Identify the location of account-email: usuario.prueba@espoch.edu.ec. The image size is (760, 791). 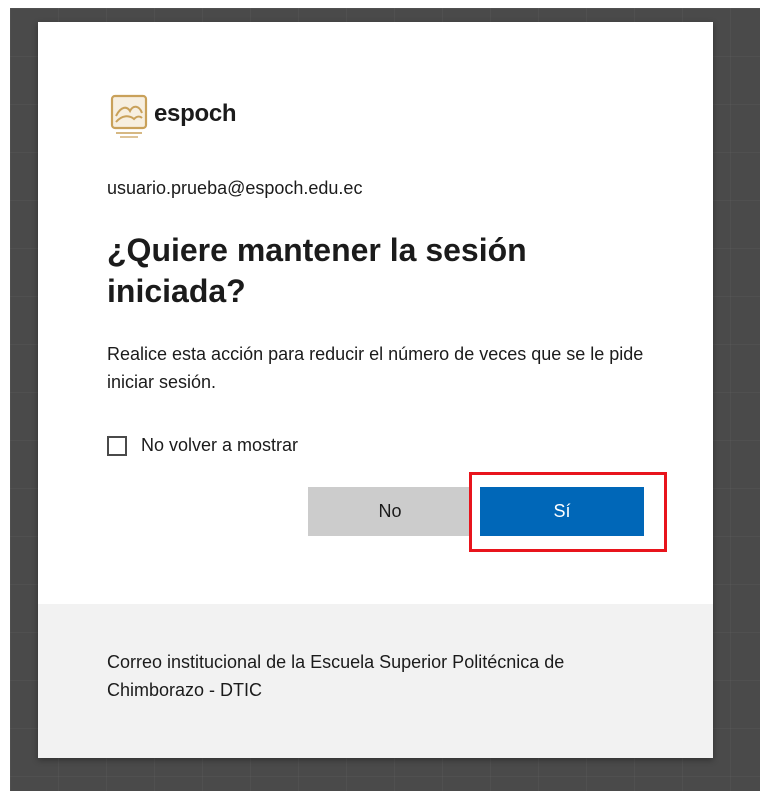
(235, 188).